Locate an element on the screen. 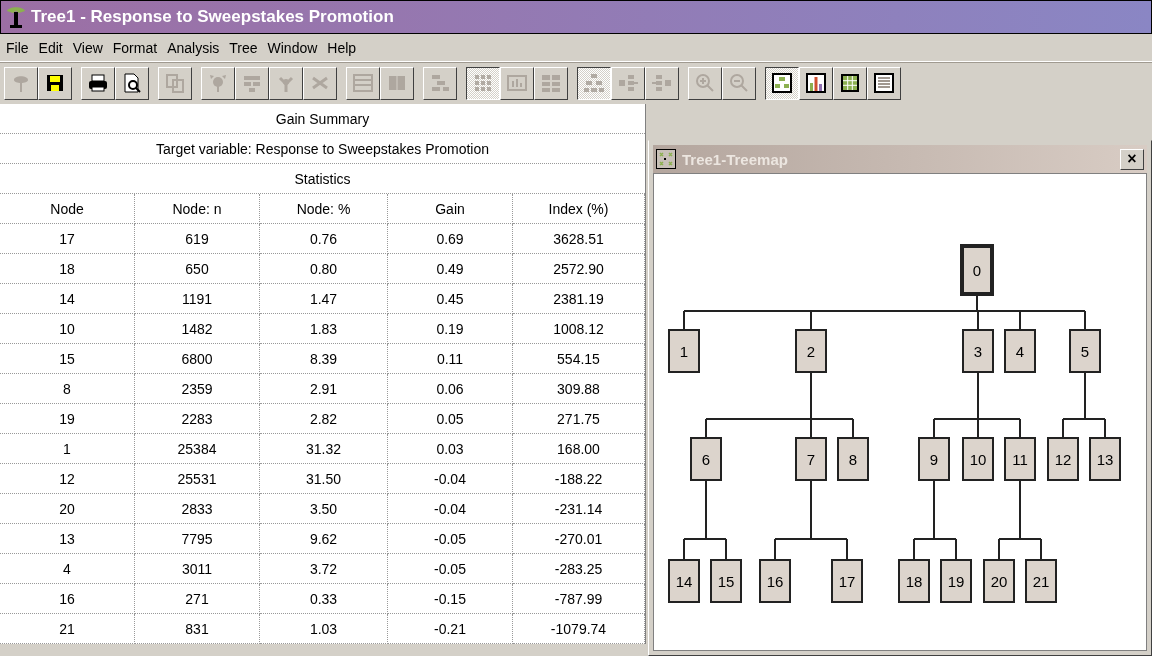 The width and height of the screenshot is (1152, 656). table-cell: 13 is located at coordinates (67, 539).